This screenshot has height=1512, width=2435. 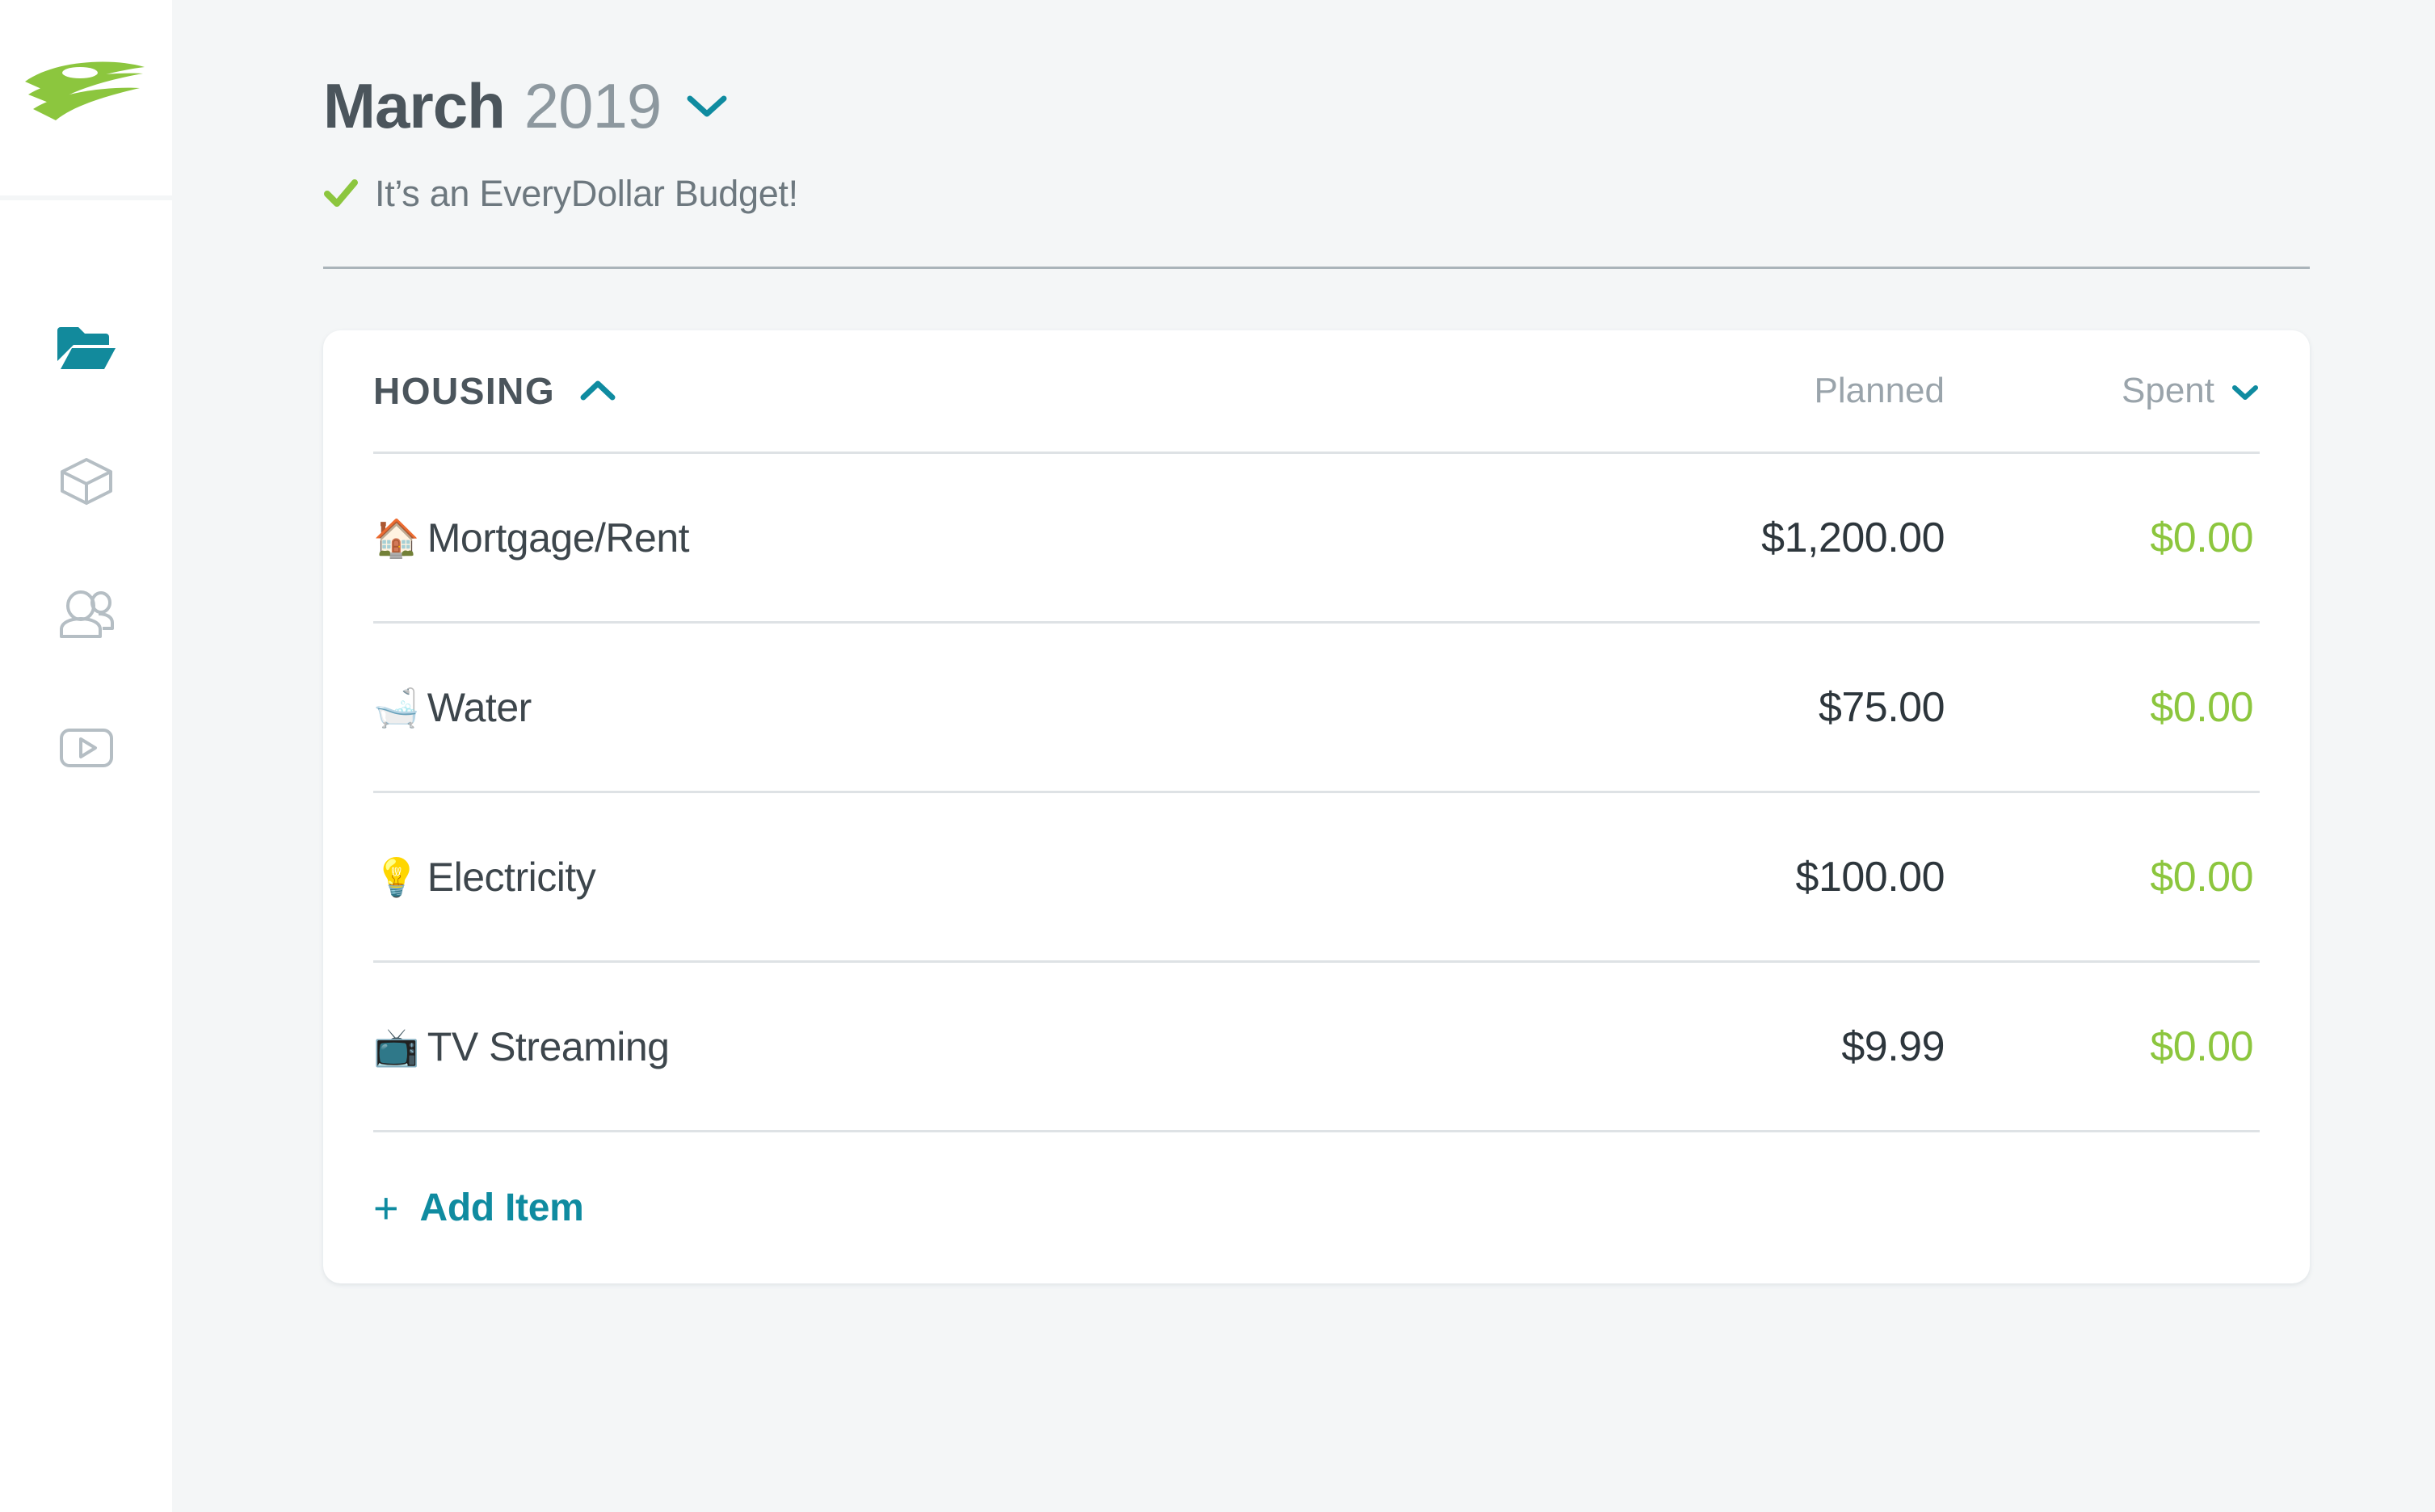 What do you see at coordinates (1316, 194) in the screenshot?
I see `budget-status: It’s an EveryDollar Budget!` at bounding box center [1316, 194].